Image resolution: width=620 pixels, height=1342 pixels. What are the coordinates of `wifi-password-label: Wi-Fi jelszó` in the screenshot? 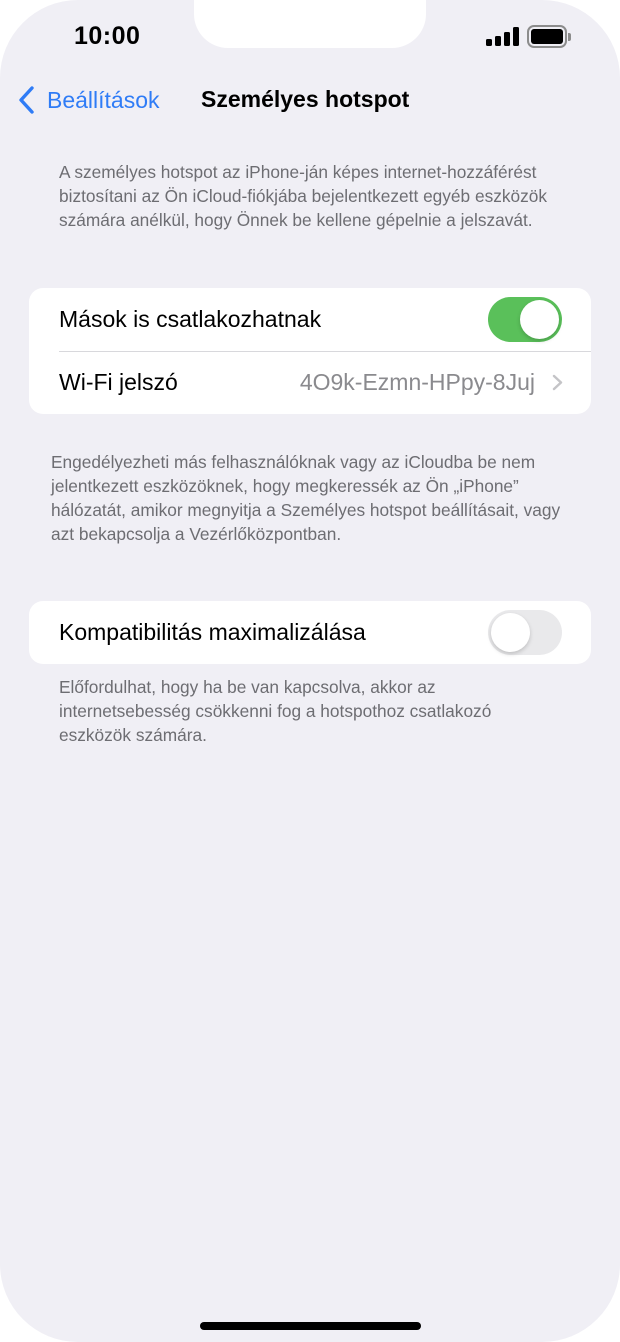 It's located at (118, 382).